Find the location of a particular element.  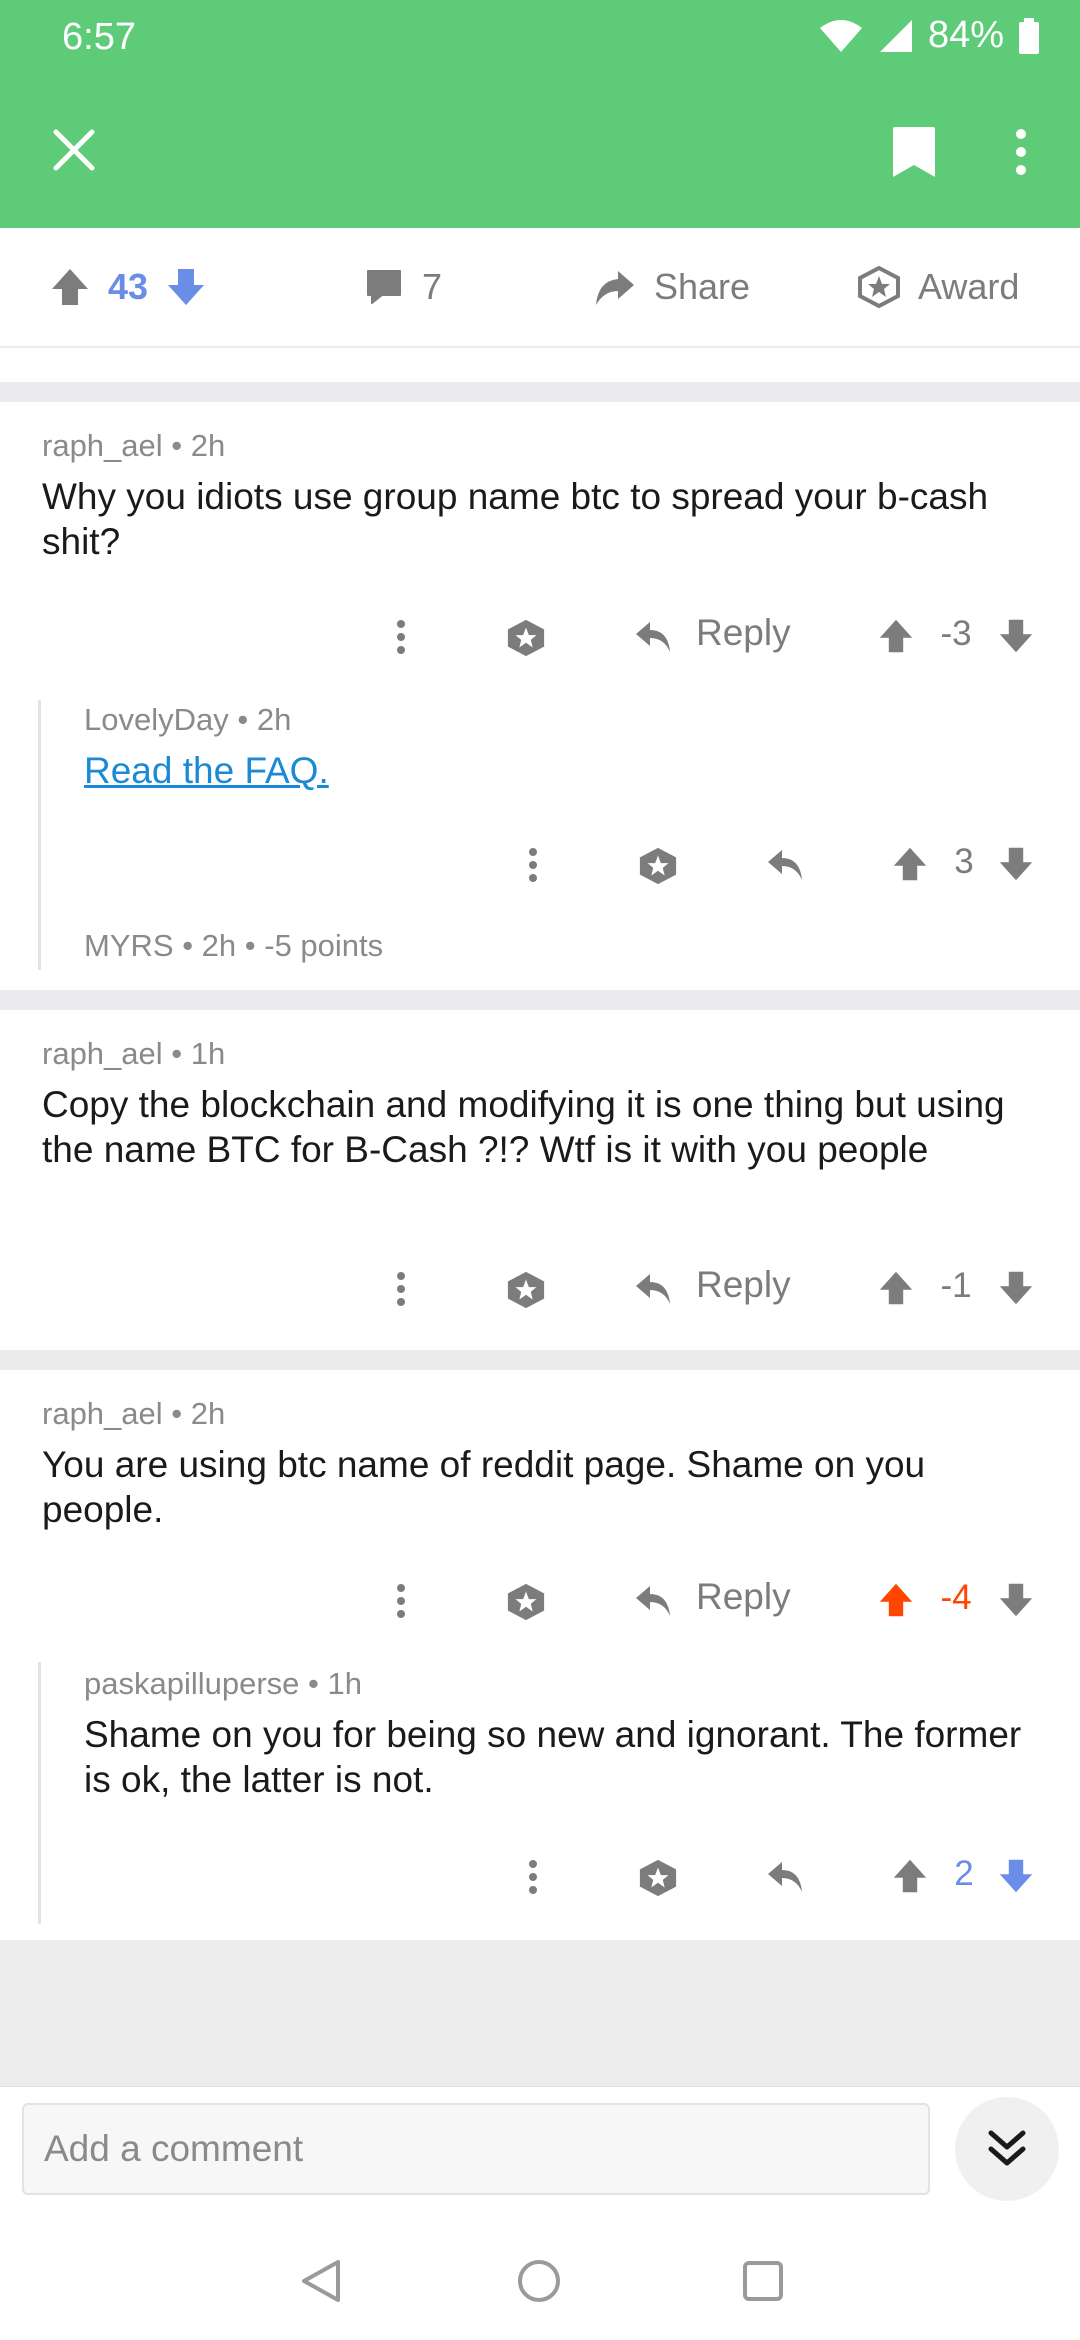

share-label: Share is located at coordinates (702, 286).